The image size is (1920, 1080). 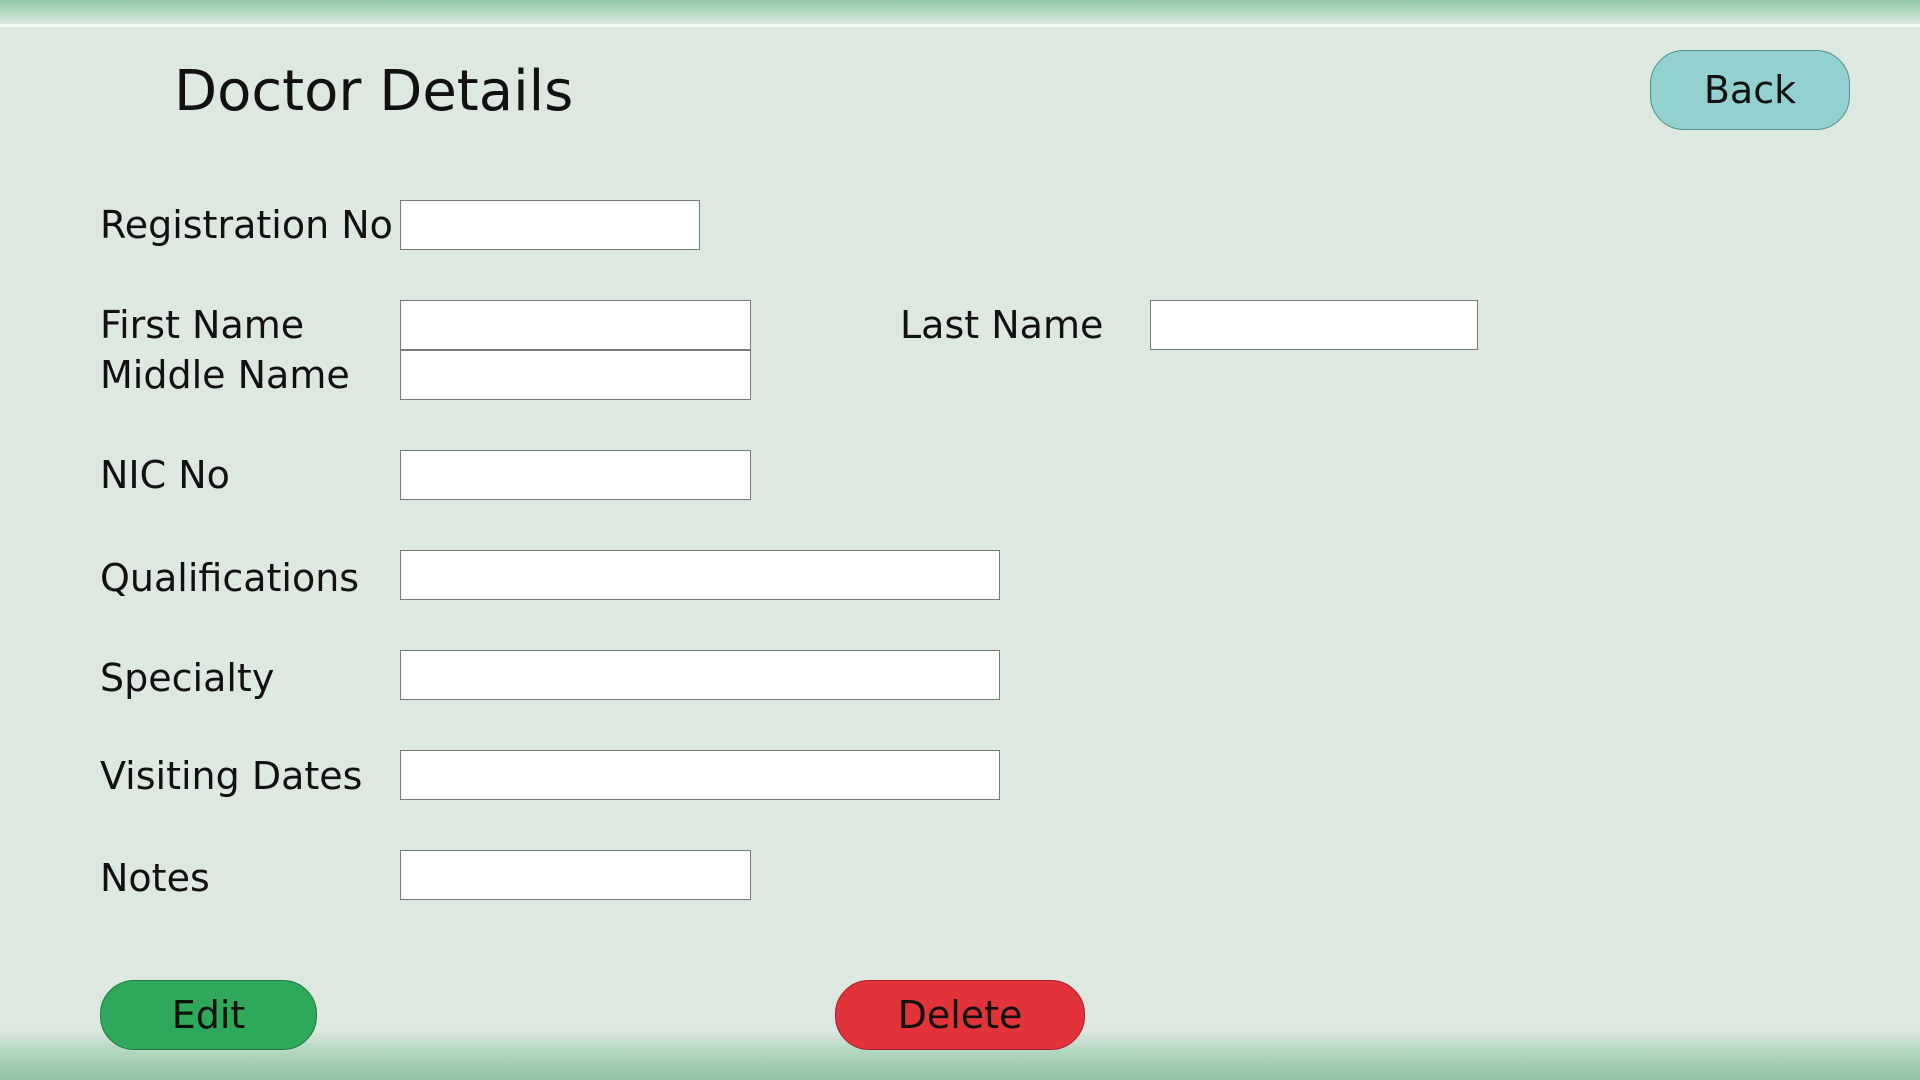 I want to click on middle-name-label: Middle Name, so click(x=225, y=375).